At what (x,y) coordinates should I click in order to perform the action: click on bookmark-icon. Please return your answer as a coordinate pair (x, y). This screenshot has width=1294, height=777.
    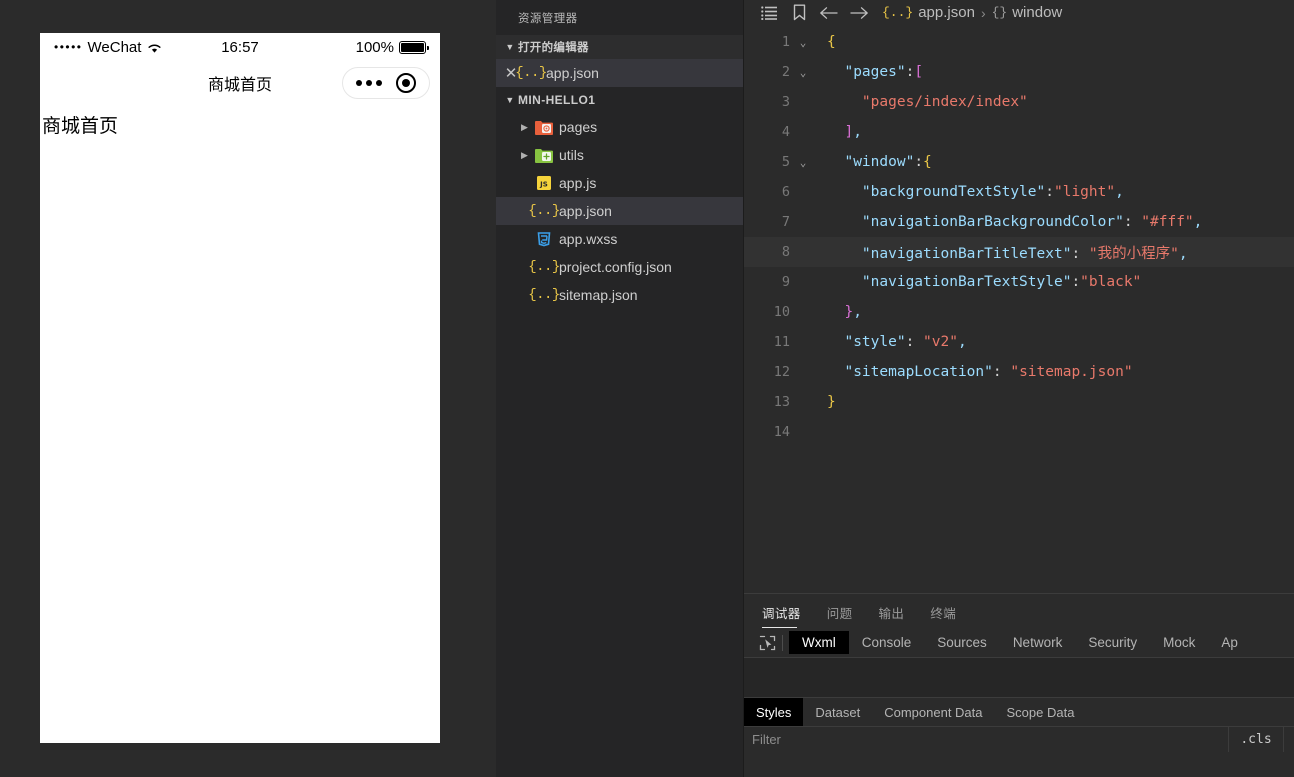
    Looking at the image, I should click on (799, 13).